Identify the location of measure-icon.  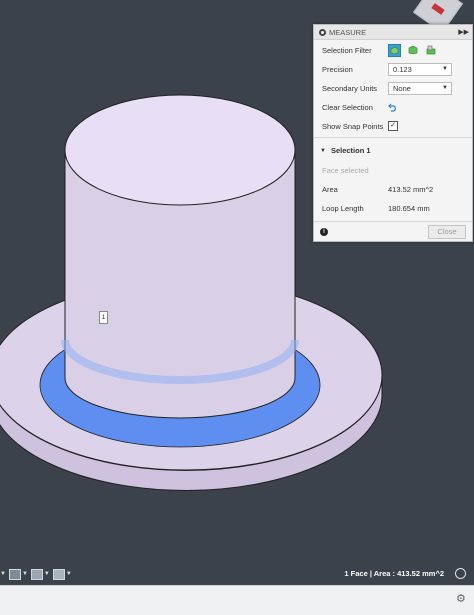
(322, 32).